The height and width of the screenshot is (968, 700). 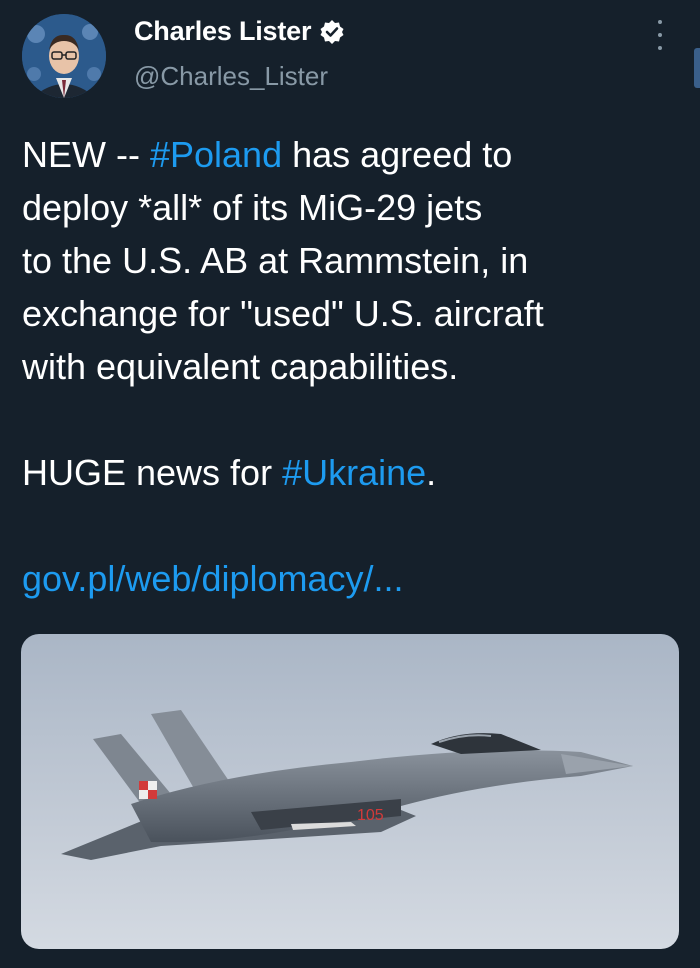 What do you see at coordinates (431, 472) in the screenshot?
I see `text-segment: .` at bounding box center [431, 472].